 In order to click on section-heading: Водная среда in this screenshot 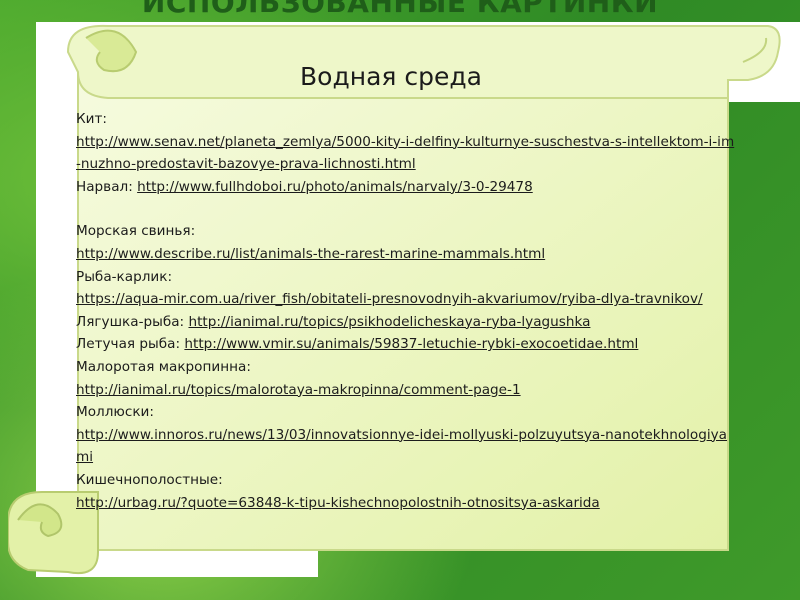, I will do `click(391, 76)`.